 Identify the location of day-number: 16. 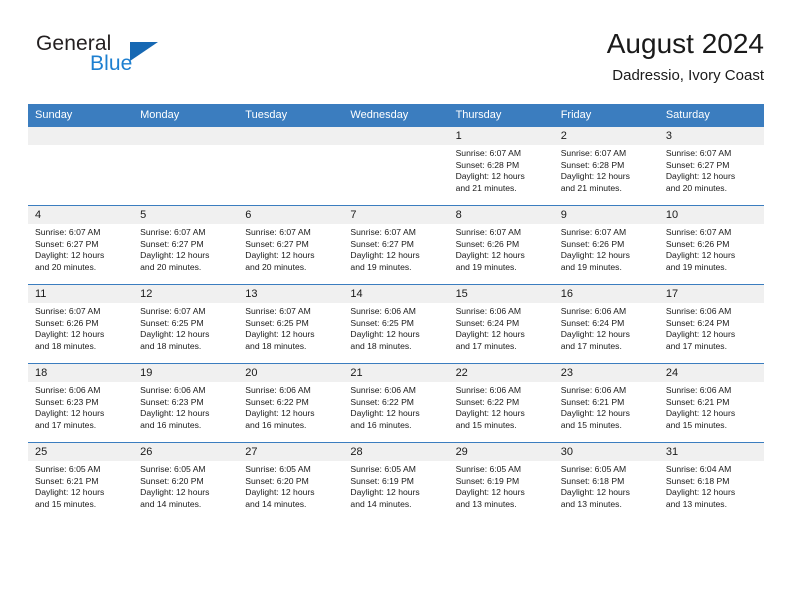
(606, 294).